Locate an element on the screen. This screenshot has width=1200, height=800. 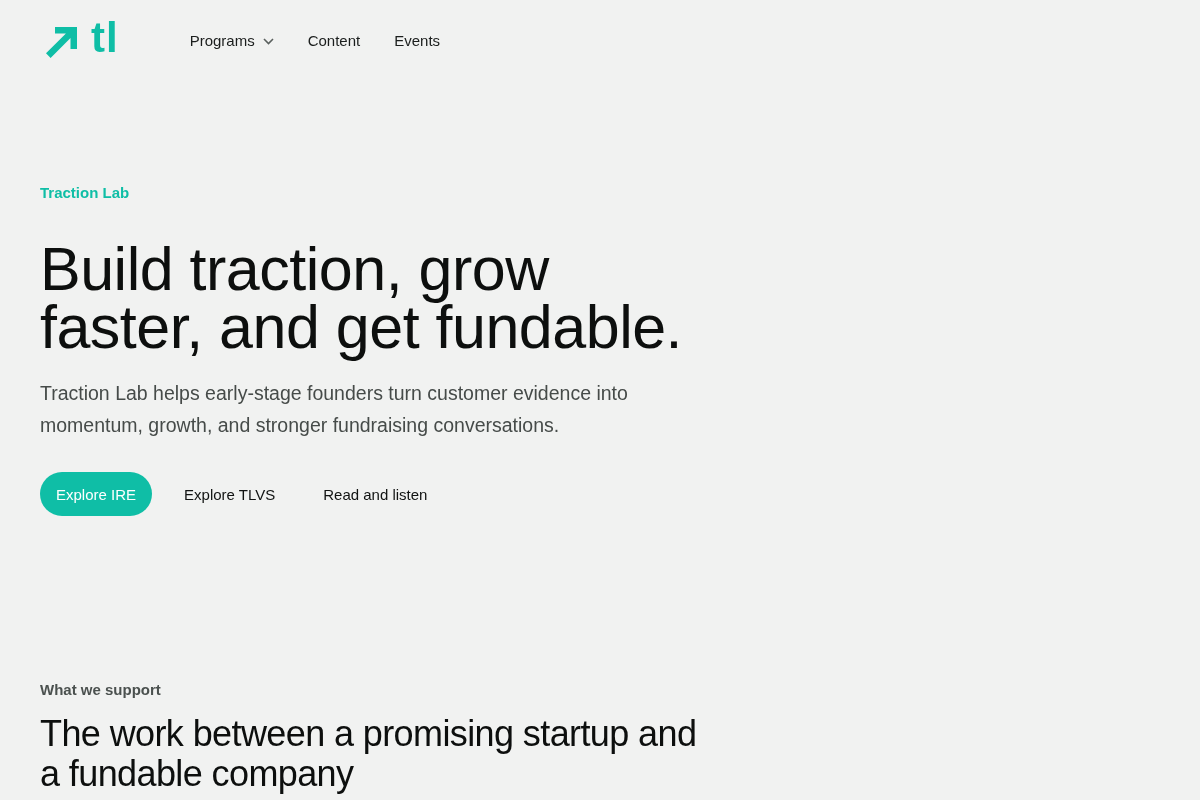
chevron-down-icon is located at coordinates (268, 41).